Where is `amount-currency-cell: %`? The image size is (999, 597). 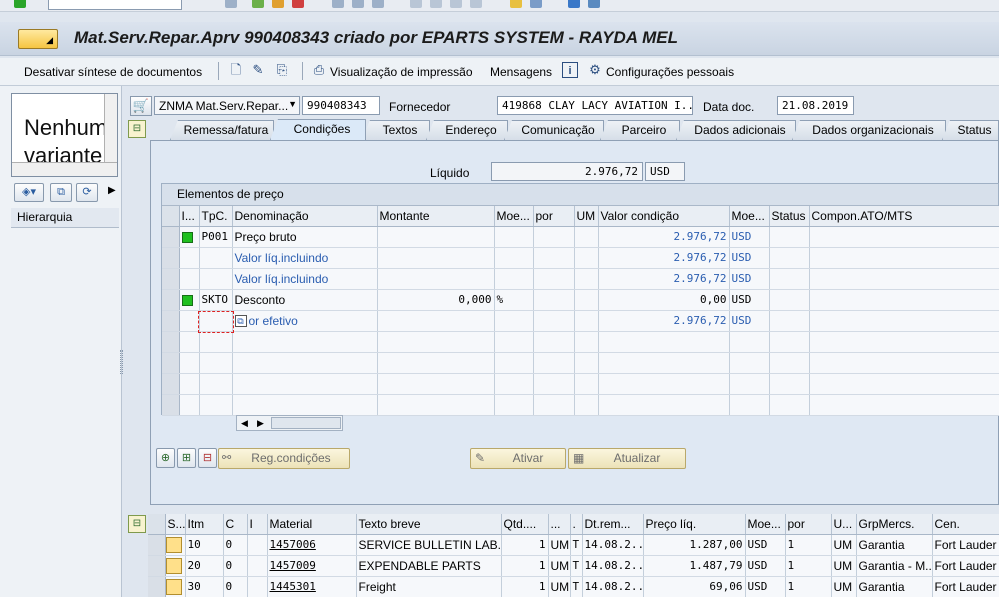 amount-currency-cell: % is located at coordinates (514, 300).